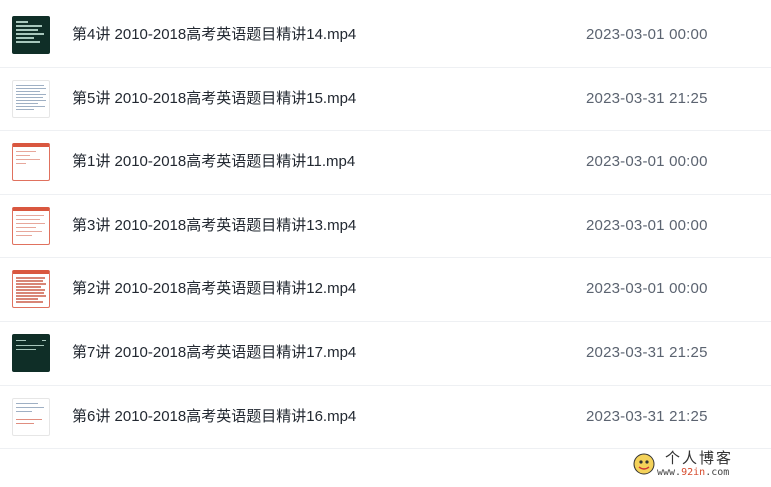  Describe the element at coordinates (214, 226) in the screenshot. I see `file-name: 第3讲 2010-2018高考英语题目精讲13.mp4` at that location.